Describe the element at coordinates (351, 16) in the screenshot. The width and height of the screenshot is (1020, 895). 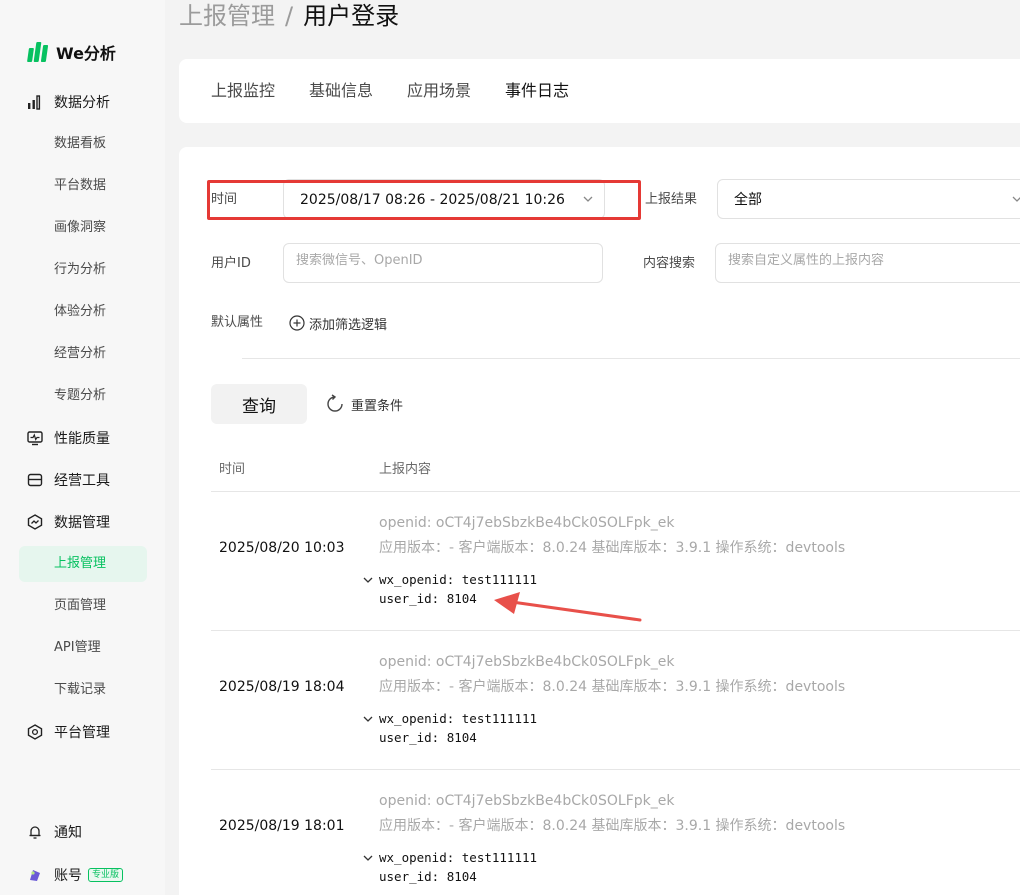
I see `page-title: 用户登录` at that location.